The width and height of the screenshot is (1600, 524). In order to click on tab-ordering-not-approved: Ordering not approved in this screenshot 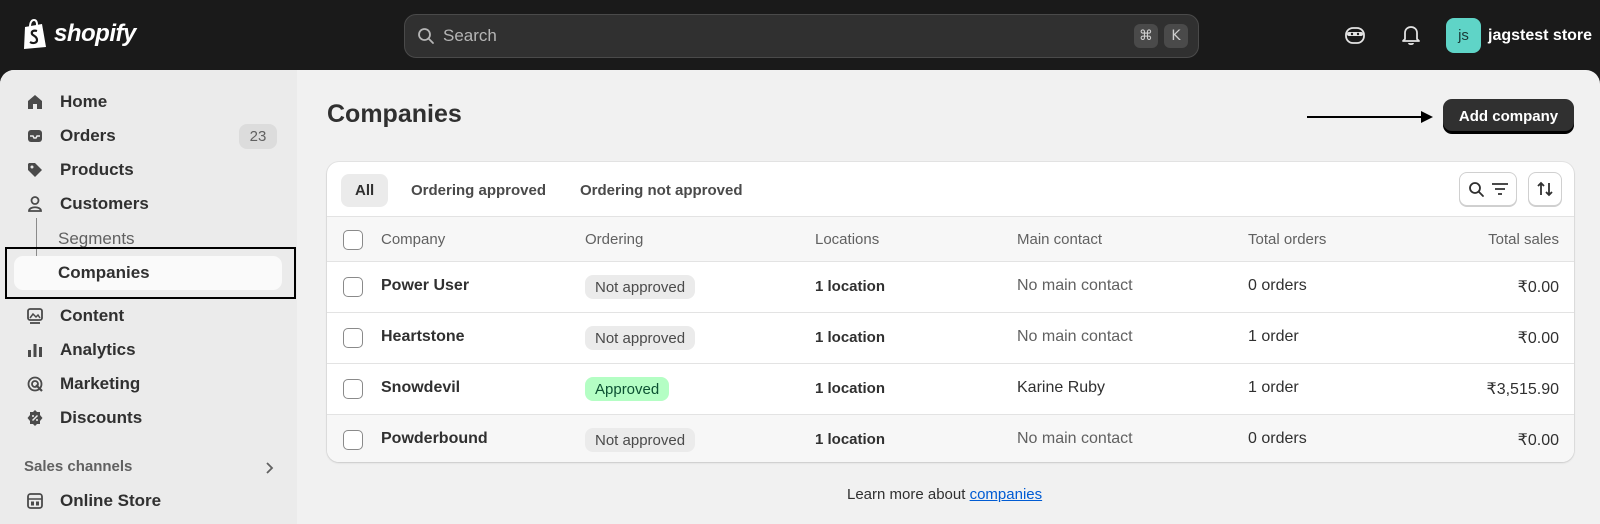, I will do `click(661, 190)`.